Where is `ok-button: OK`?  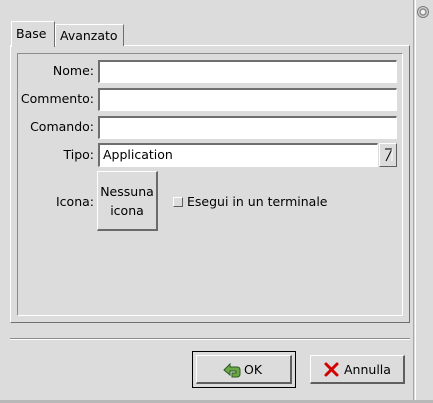
ok-button: OK is located at coordinates (244, 369).